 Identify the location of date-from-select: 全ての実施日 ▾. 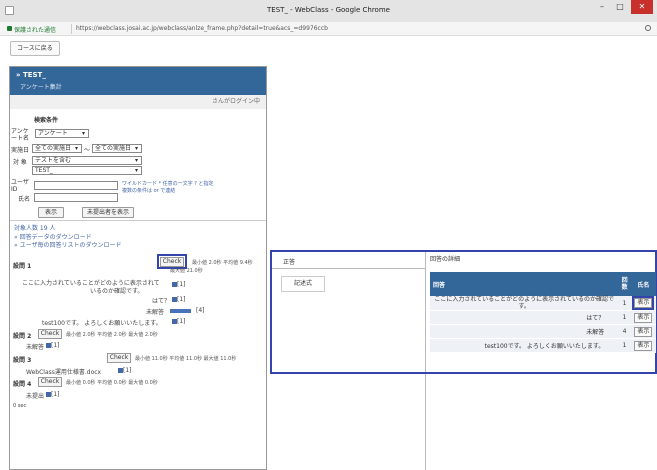
(57, 148).